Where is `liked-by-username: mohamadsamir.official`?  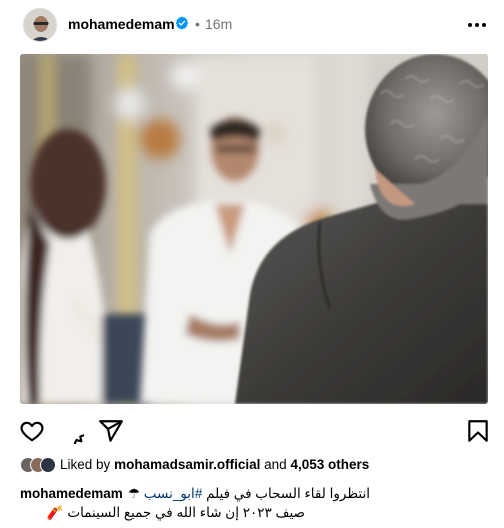
liked-by-username: mohamadsamir.official is located at coordinates (187, 464).